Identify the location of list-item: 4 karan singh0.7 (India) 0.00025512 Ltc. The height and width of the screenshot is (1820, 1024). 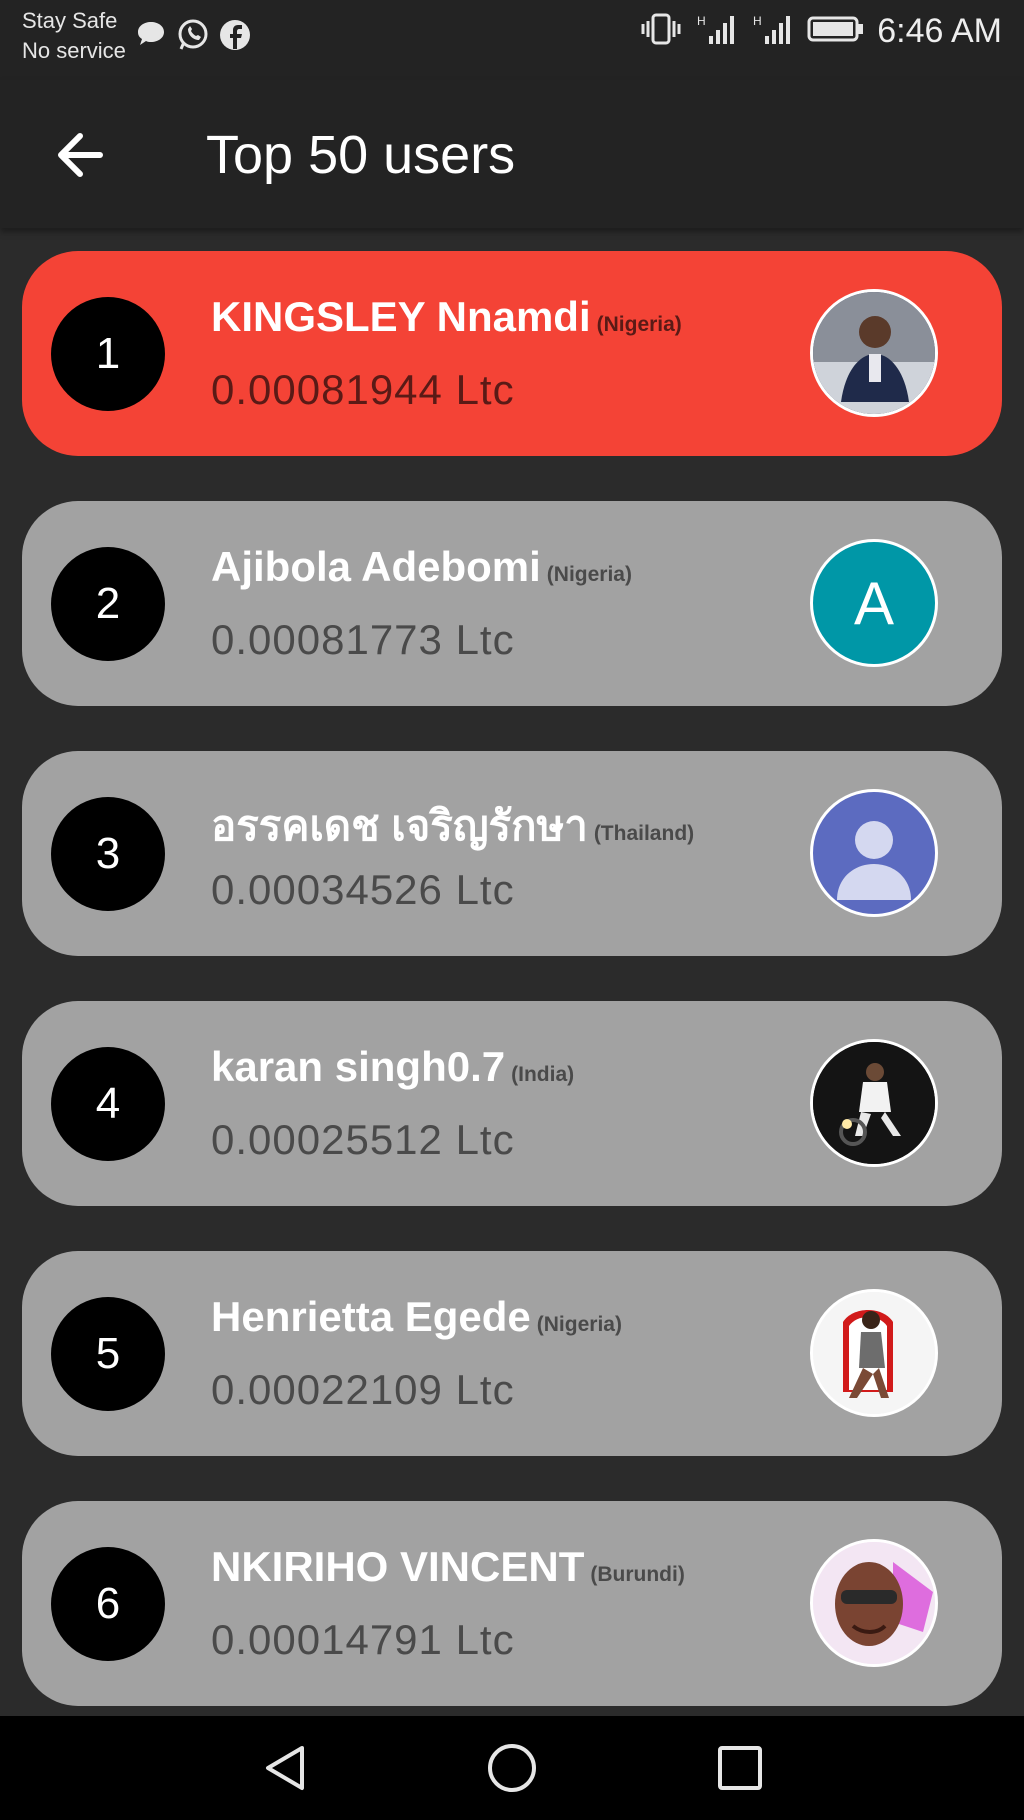
(512, 1103).